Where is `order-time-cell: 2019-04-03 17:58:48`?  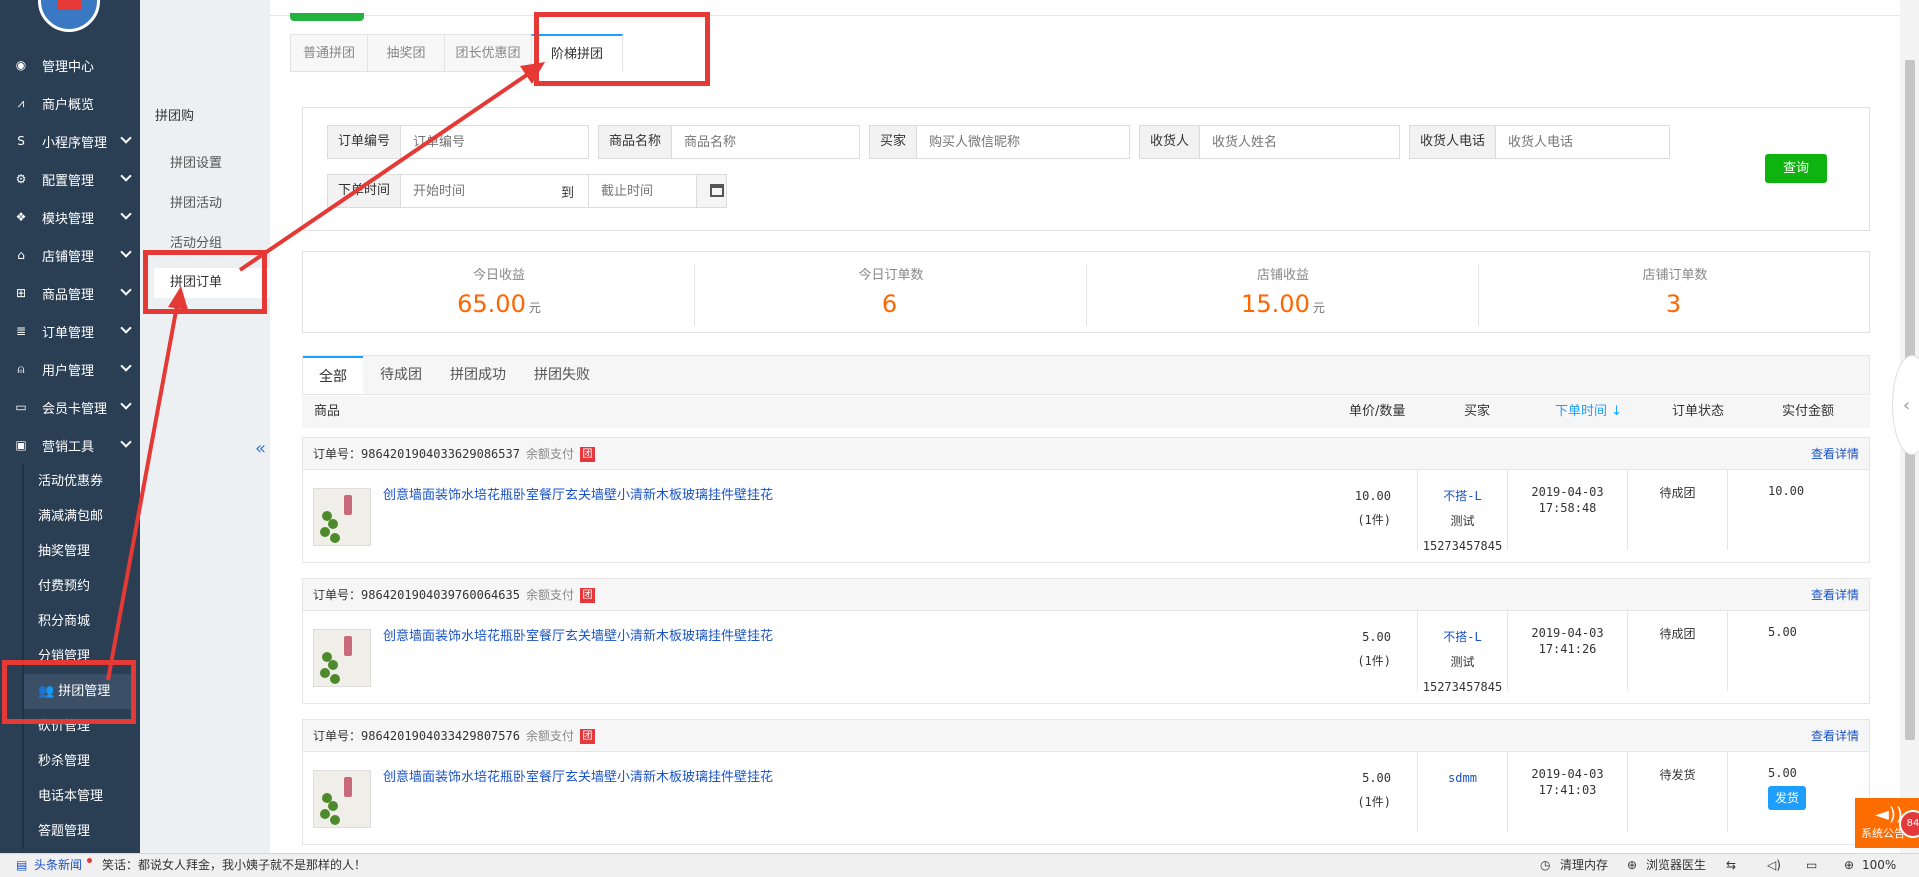 order-time-cell: 2019-04-03 17:58:48 is located at coordinates (1567, 510).